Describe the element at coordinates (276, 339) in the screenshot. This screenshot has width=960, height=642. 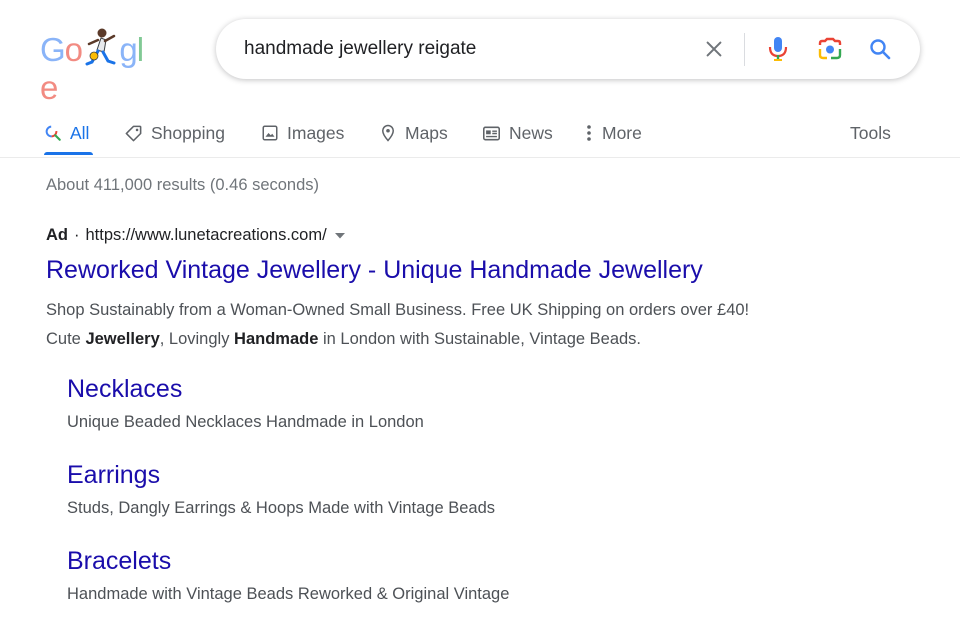
I see `highlight-term: Handmade` at that location.